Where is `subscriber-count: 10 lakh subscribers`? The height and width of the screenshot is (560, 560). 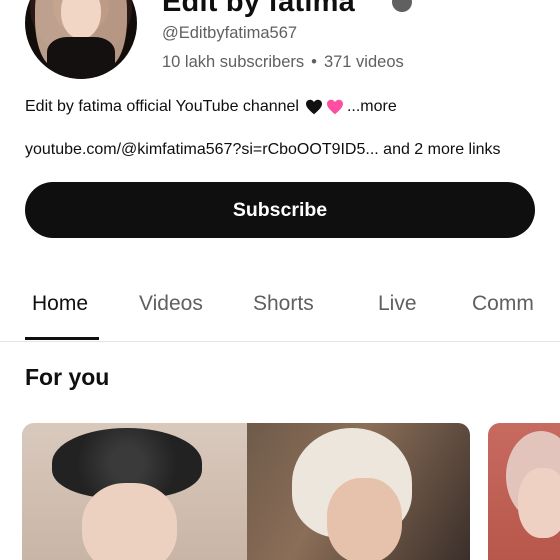 subscriber-count: 10 lakh subscribers is located at coordinates (233, 62).